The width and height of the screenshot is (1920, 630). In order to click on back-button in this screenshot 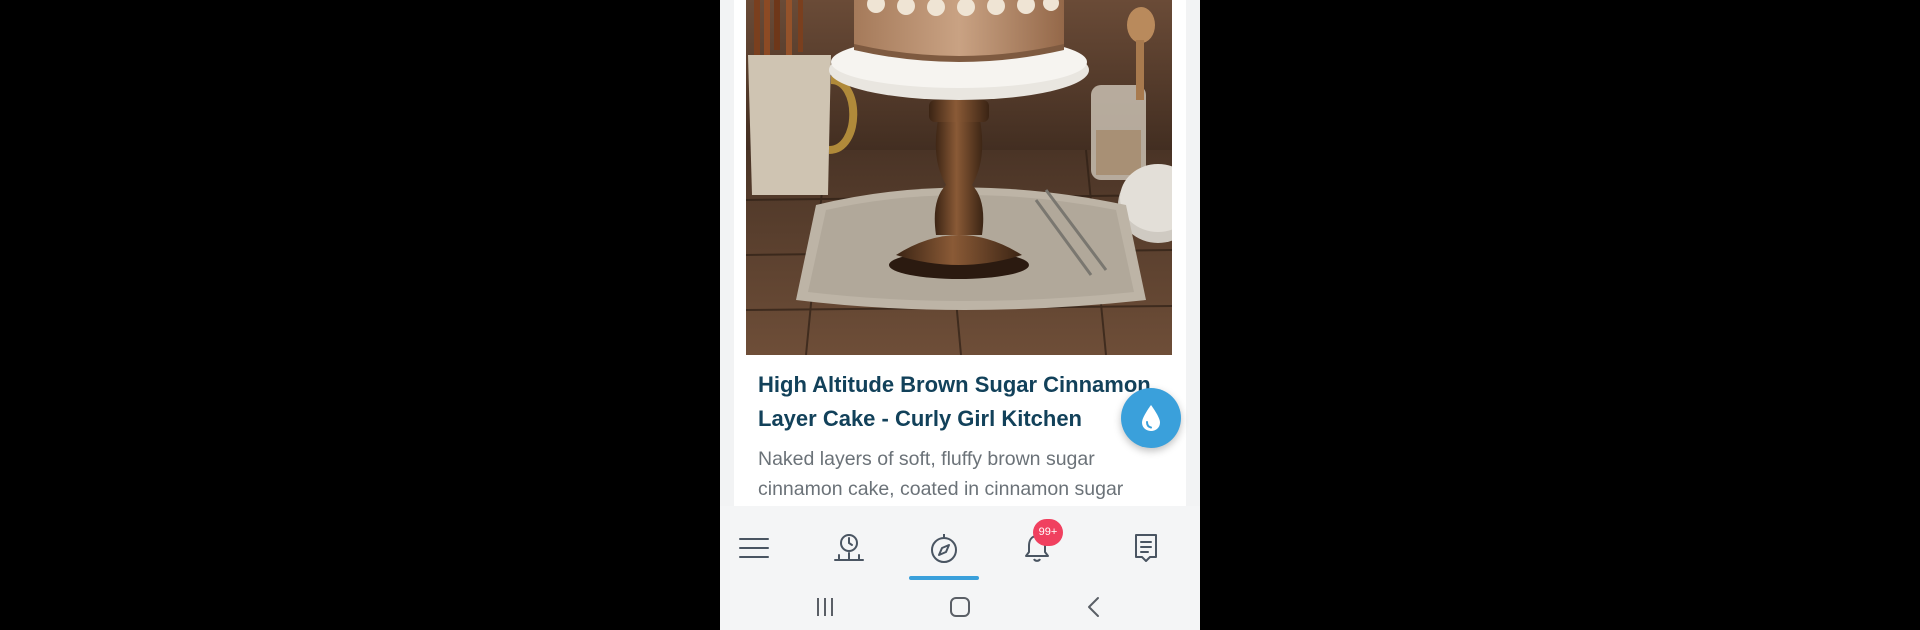, I will do `click(1094, 607)`.